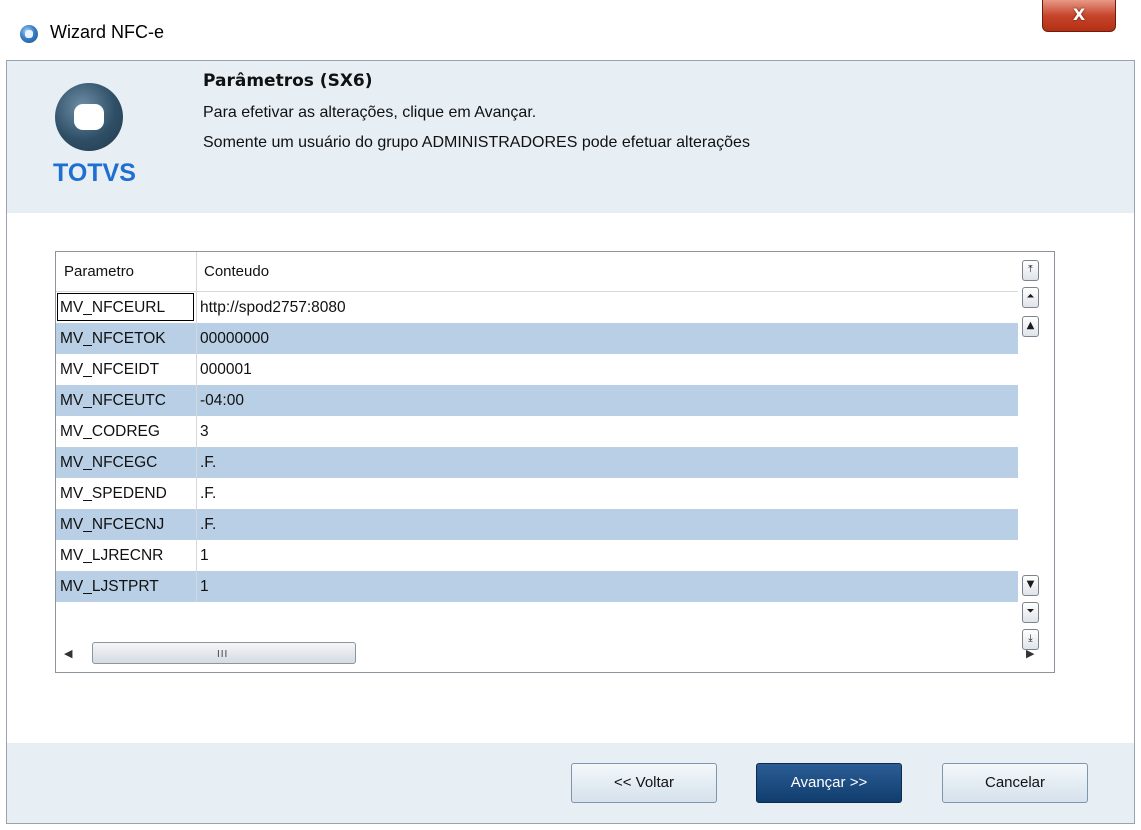 Image resolution: width=1141 pixels, height=830 pixels. Describe the element at coordinates (29, 34) in the screenshot. I see `app-icon` at that location.